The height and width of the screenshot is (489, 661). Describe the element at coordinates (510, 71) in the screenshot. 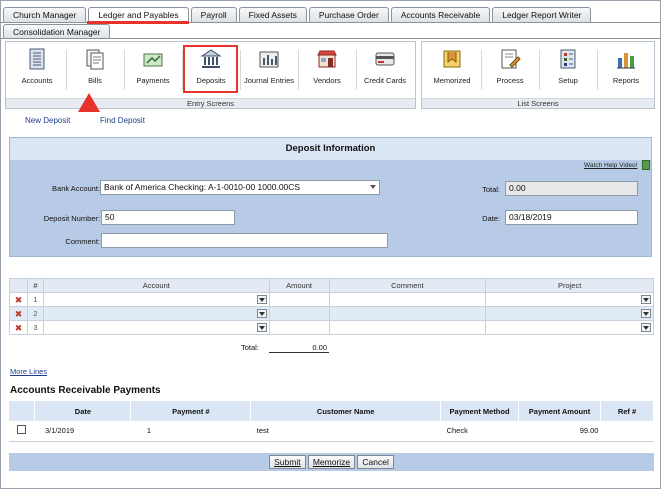

I see `toolbar-process: Process` at that location.